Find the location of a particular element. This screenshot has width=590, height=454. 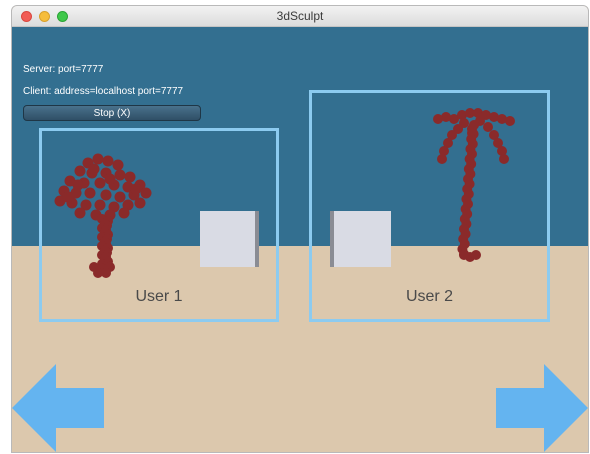

user-1-cube is located at coordinates (227, 239).